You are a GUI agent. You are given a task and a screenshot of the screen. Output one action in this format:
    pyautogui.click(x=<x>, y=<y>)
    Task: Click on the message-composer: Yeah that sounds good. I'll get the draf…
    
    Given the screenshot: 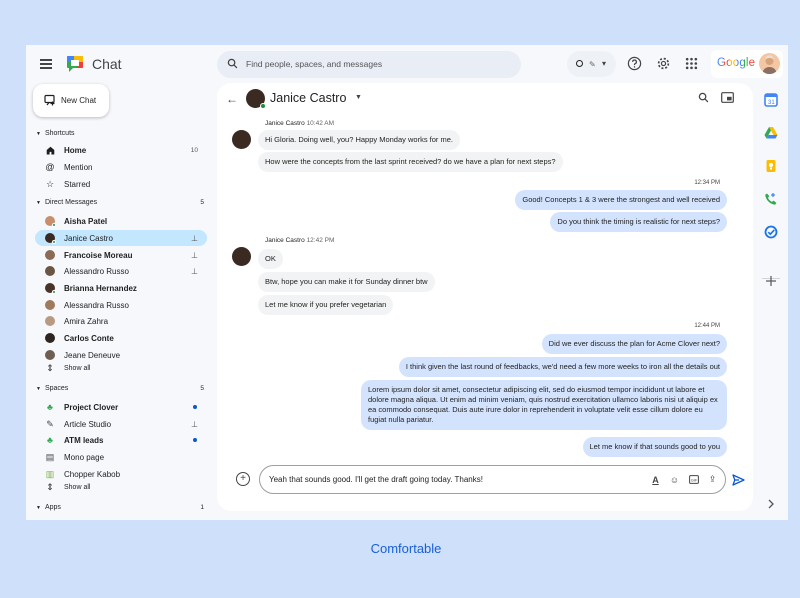 What is the action you would take?
    pyautogui.click(x=492, y=479)
    